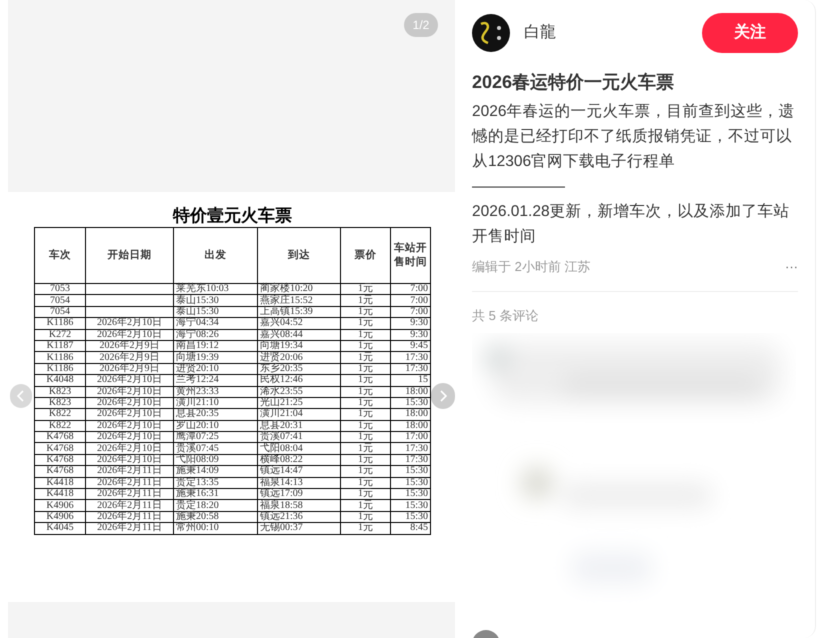  I want to click on table-cell: 弋阳08:04, so click(299, 449).